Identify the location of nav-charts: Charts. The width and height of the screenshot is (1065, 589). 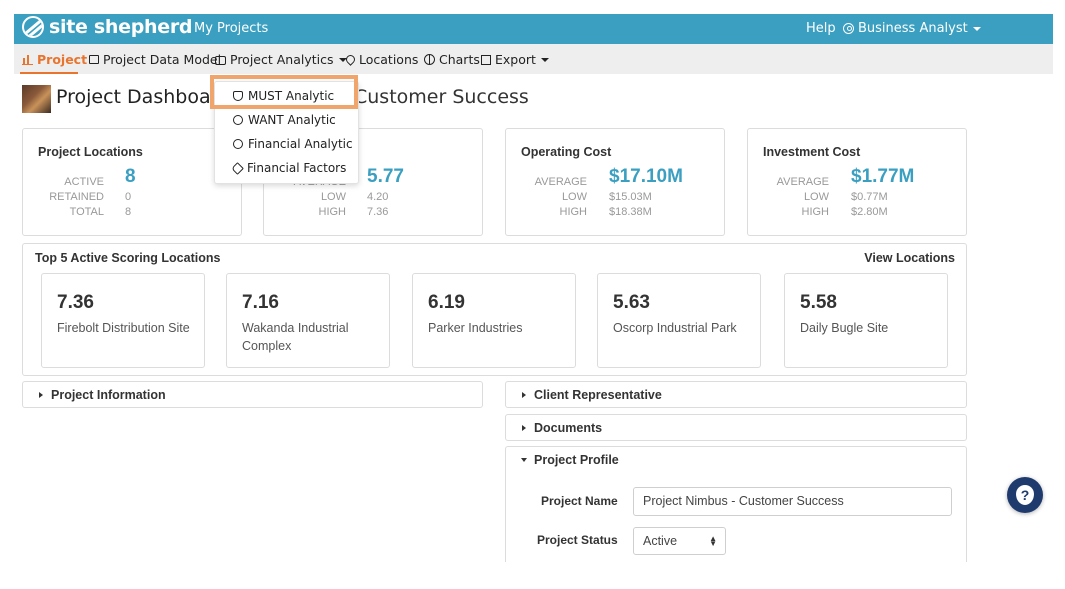
(452, 59).